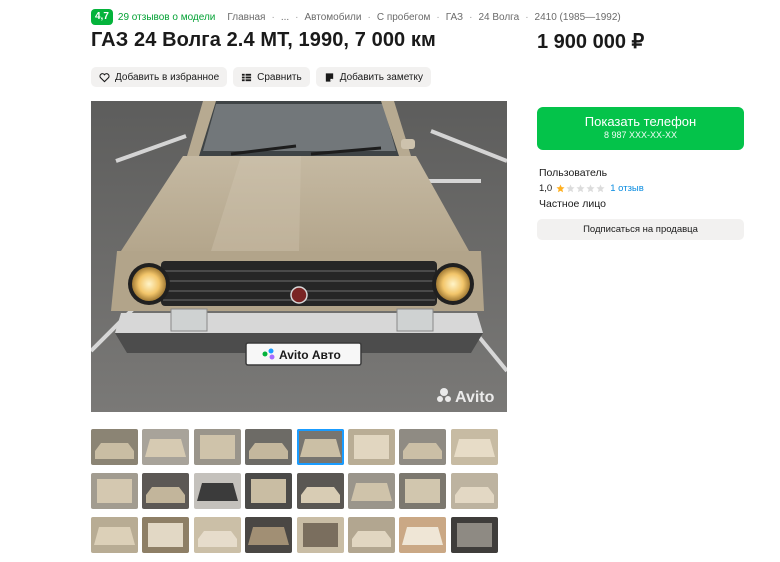 The height and width of the screenshot is (562, 780). What do you see at coordinates (573, 204) in the screenshot?
I see `seller-type: Частное лицо` at bounding box center [573, 204].